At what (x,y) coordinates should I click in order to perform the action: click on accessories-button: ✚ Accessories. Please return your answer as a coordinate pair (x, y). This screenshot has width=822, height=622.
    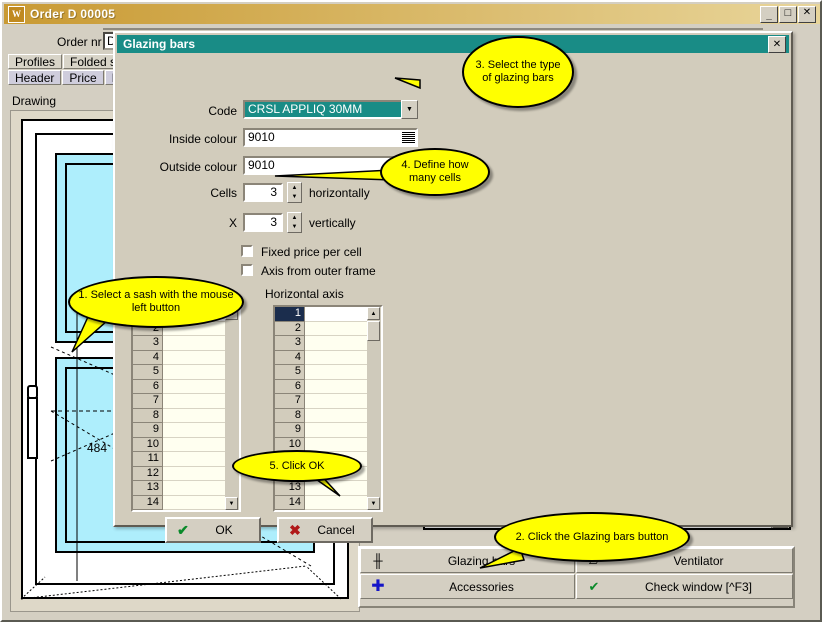
    Looking at the image, I should click on (467, 586).